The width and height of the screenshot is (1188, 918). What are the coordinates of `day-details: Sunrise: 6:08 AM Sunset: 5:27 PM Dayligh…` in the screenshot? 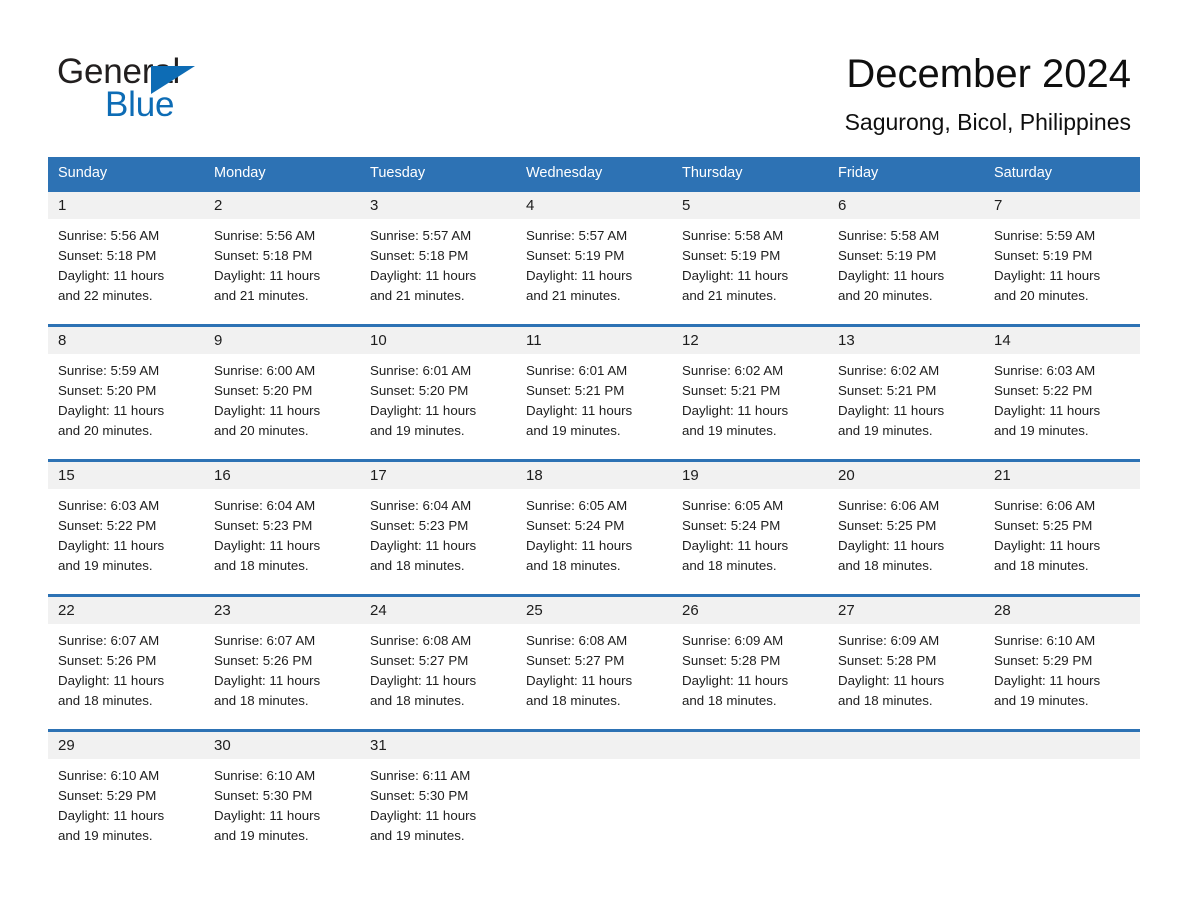 It's located at (438, 667).